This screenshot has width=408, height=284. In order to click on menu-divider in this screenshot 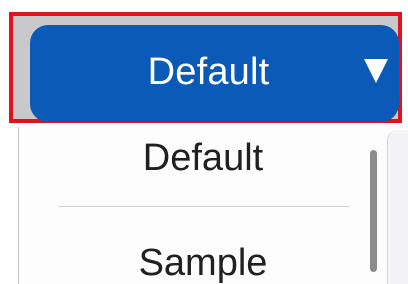, I will do `click(204, 206)`.